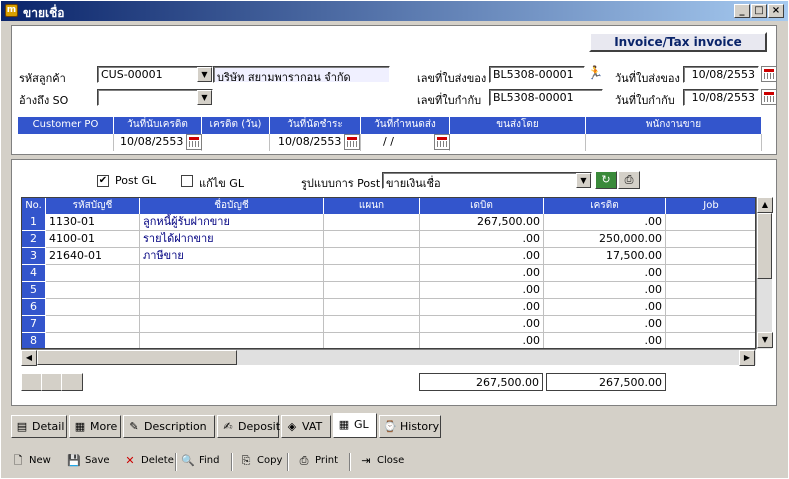 The height and width of the screenshot is (479, 789). I want to click on runner-icon: 🏃, so click(595, 74).